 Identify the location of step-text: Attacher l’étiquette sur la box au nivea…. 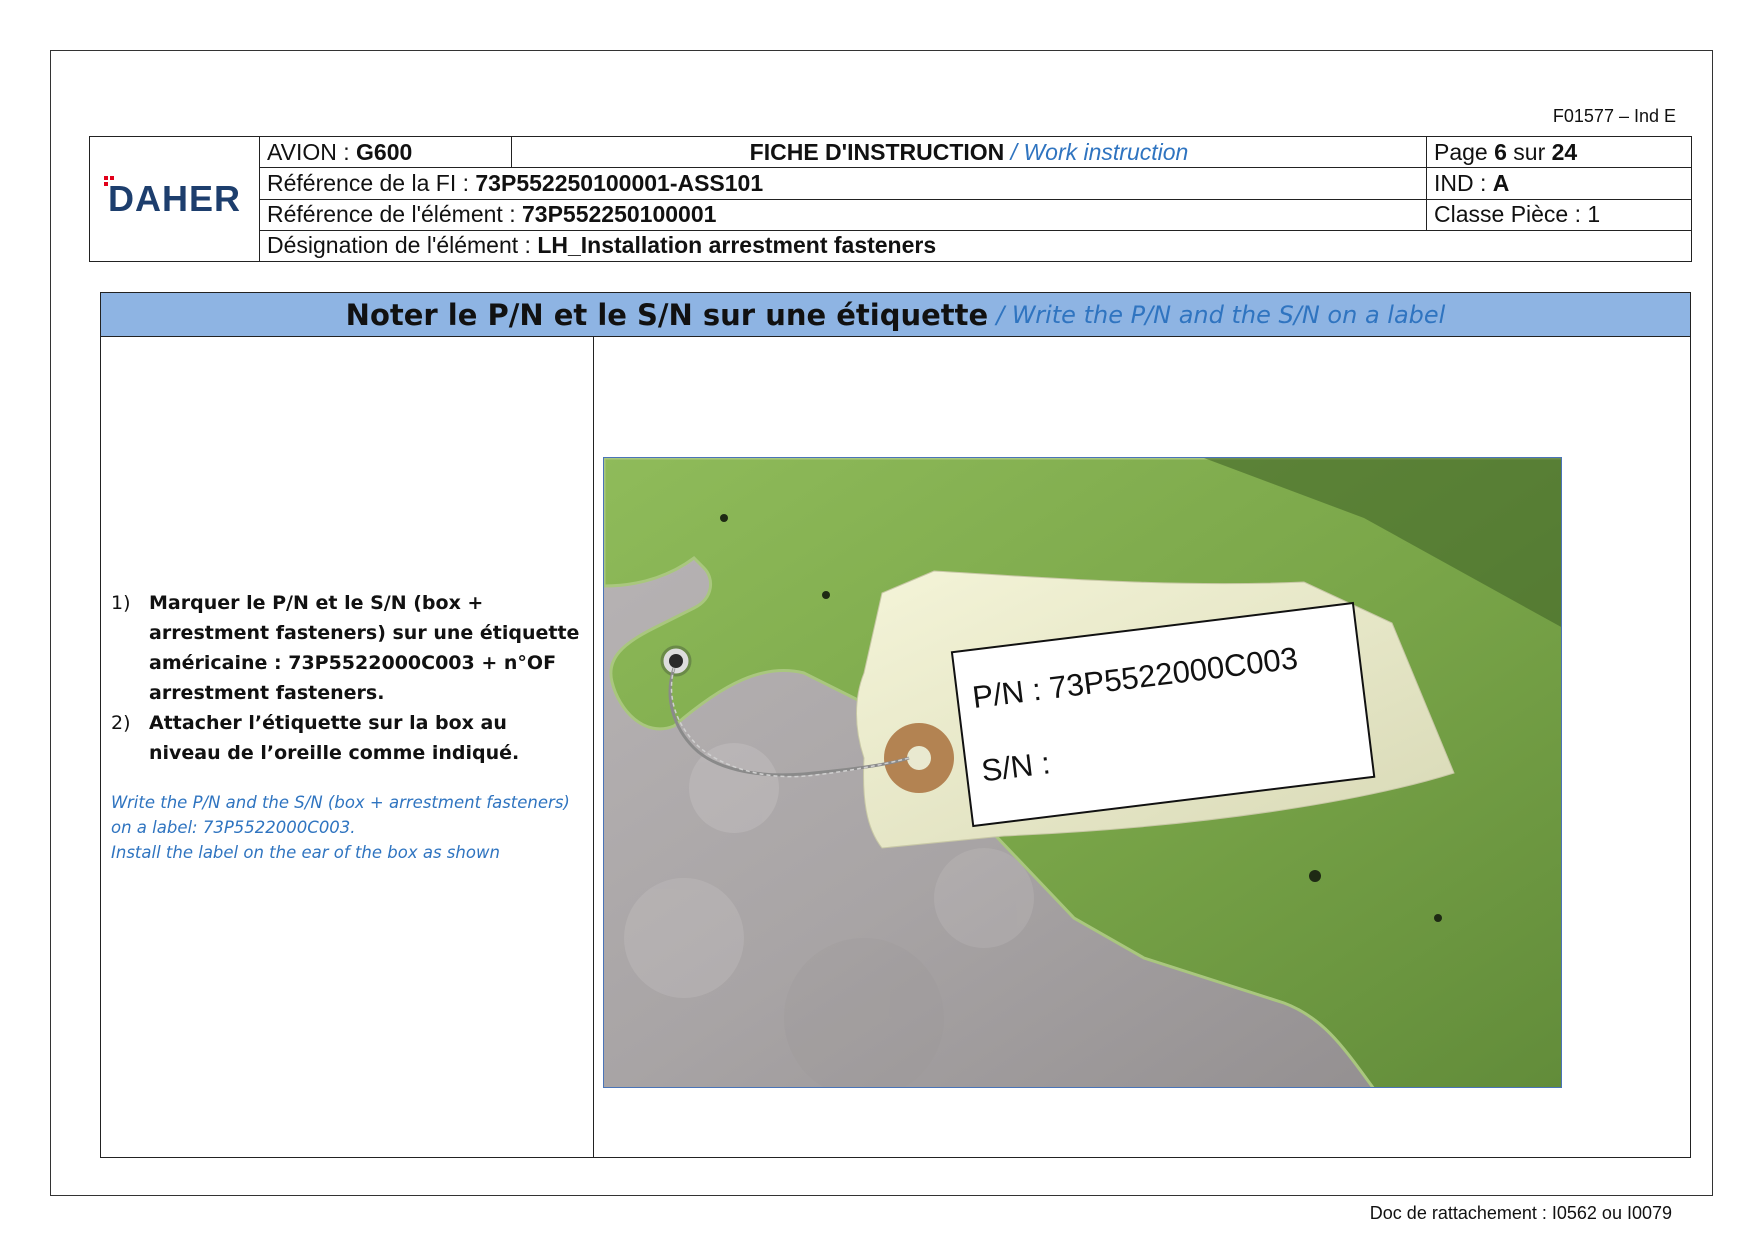
(334, 738).